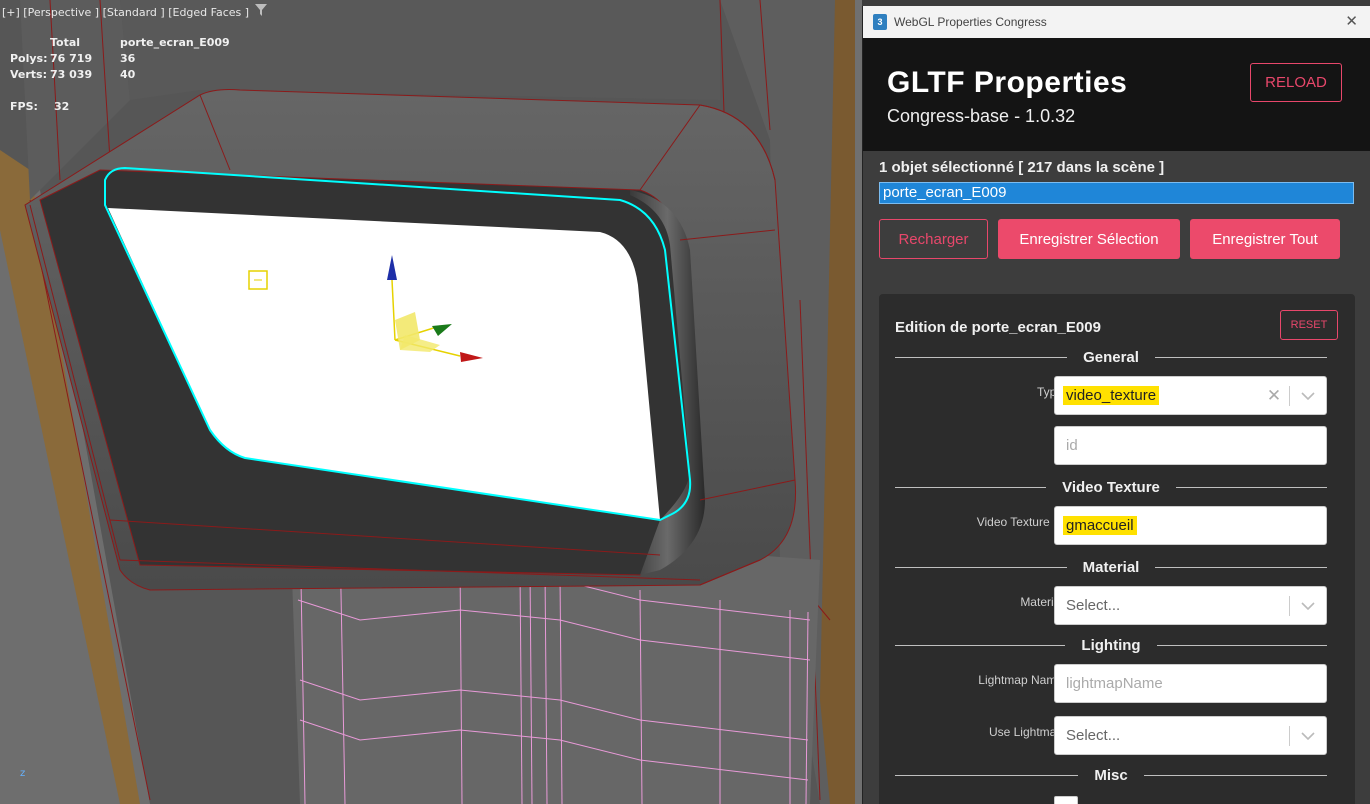 The width and height of the screenshot is (1370, 804). I want to click on app-subtitle: Congress-base - 1.0.32, so click(981, 116).